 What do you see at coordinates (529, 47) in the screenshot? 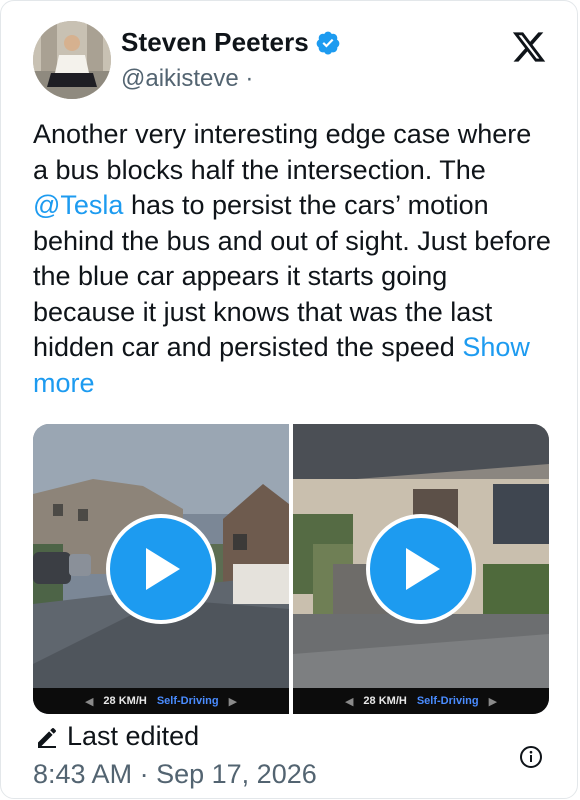
I see `x-logo-icon` at bounding box center [529, 47].